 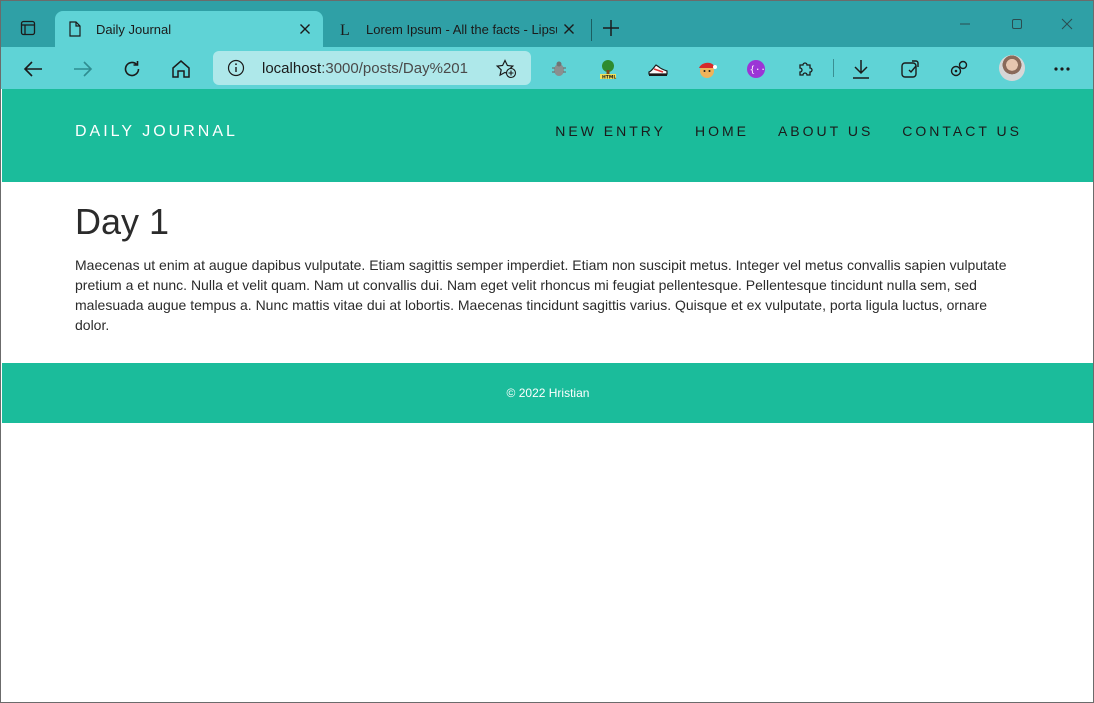 I want to click on footer-copyright: © 2022 Hristian, so click(x=548, y=393).